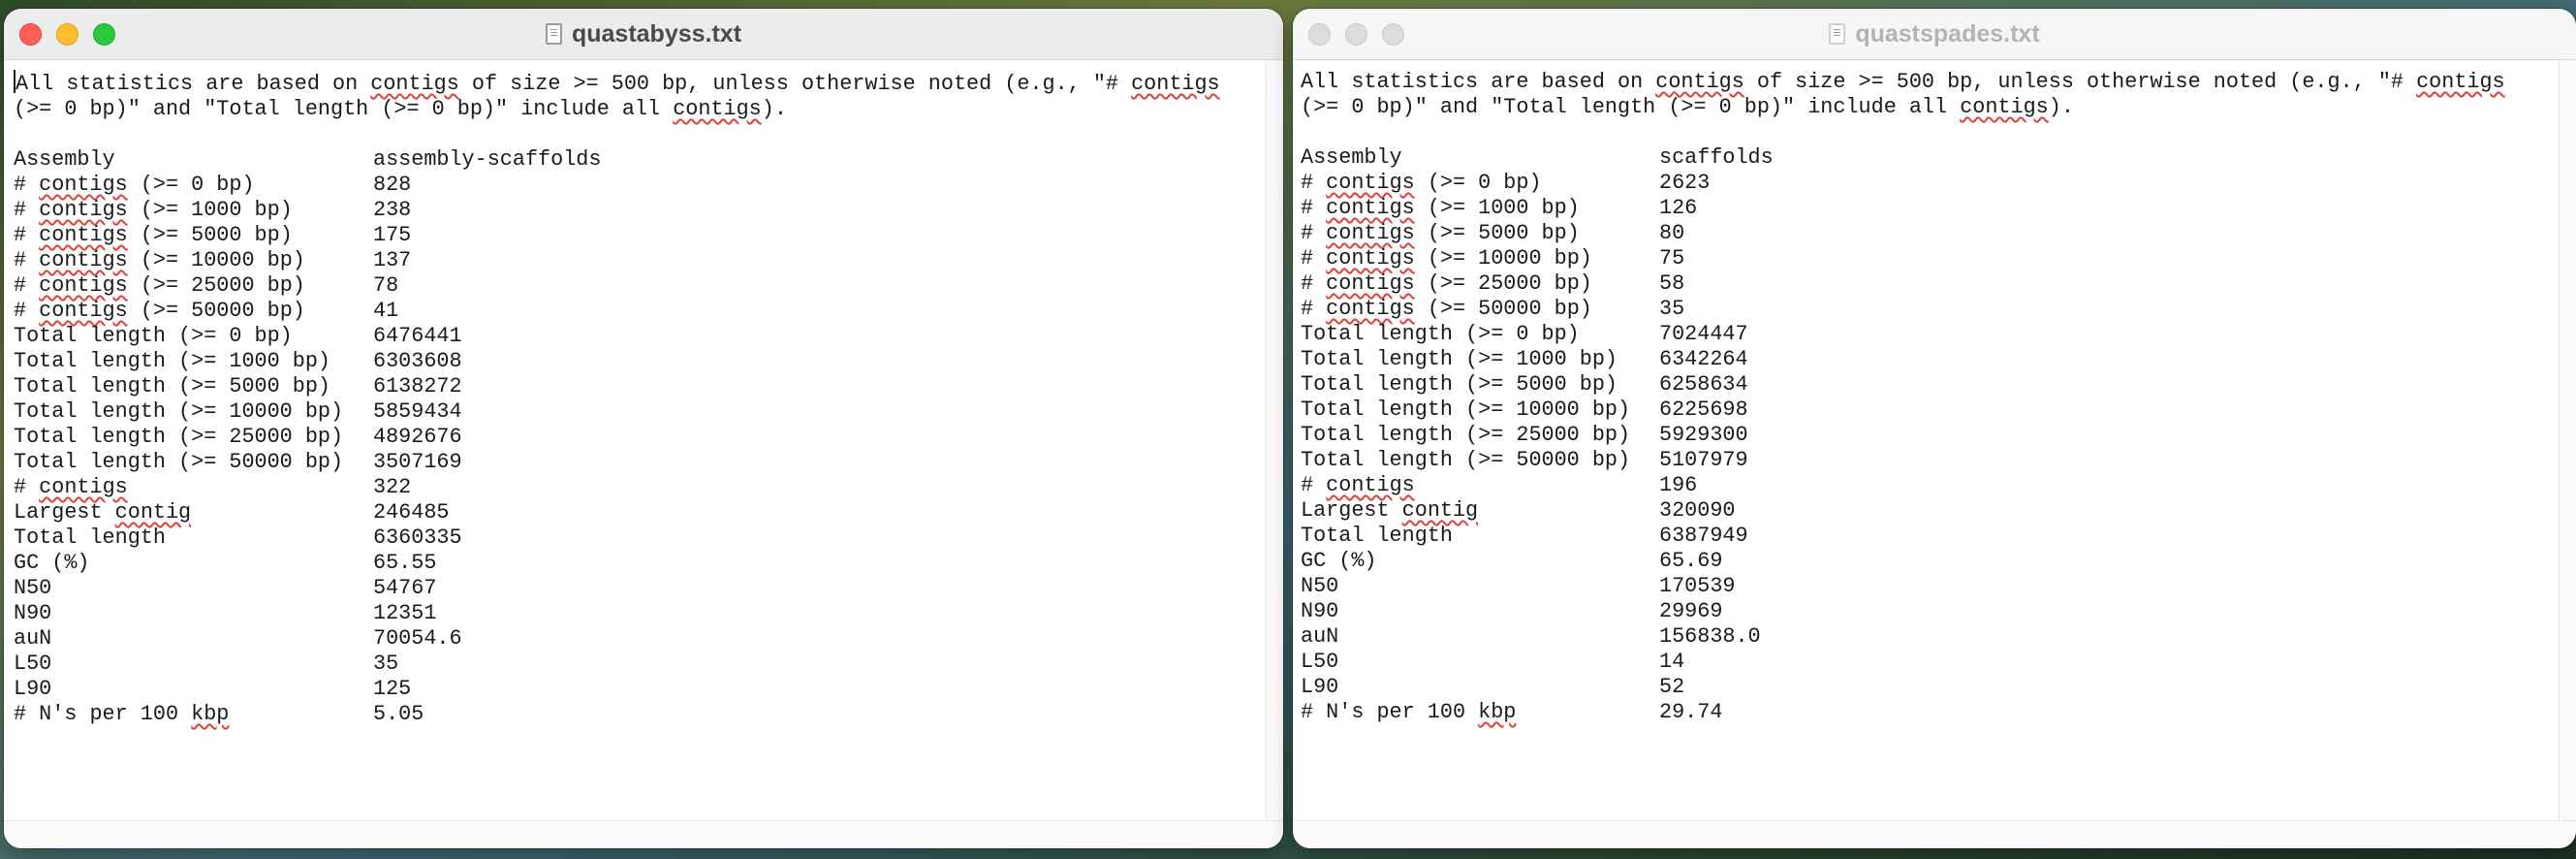 The height and width of the screenshot is (859, 2576). What do you see at coordinates (159, 260) in the screenshot?
I see `stat-label: # contigs (>= 10000 bp)` at bounding box center [159, 260].